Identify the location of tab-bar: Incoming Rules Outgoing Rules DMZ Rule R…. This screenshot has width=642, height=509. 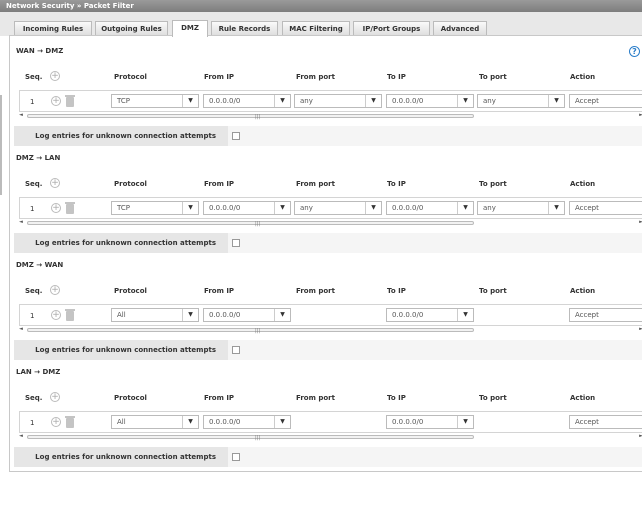
(321, 24).